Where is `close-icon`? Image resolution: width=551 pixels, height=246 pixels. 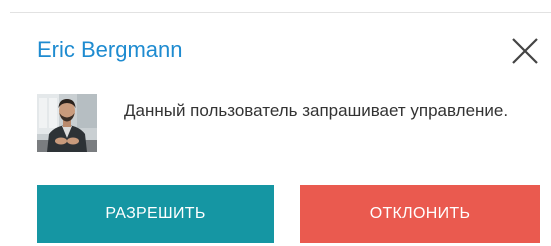 close-icon is located at coordinates (525, 51).